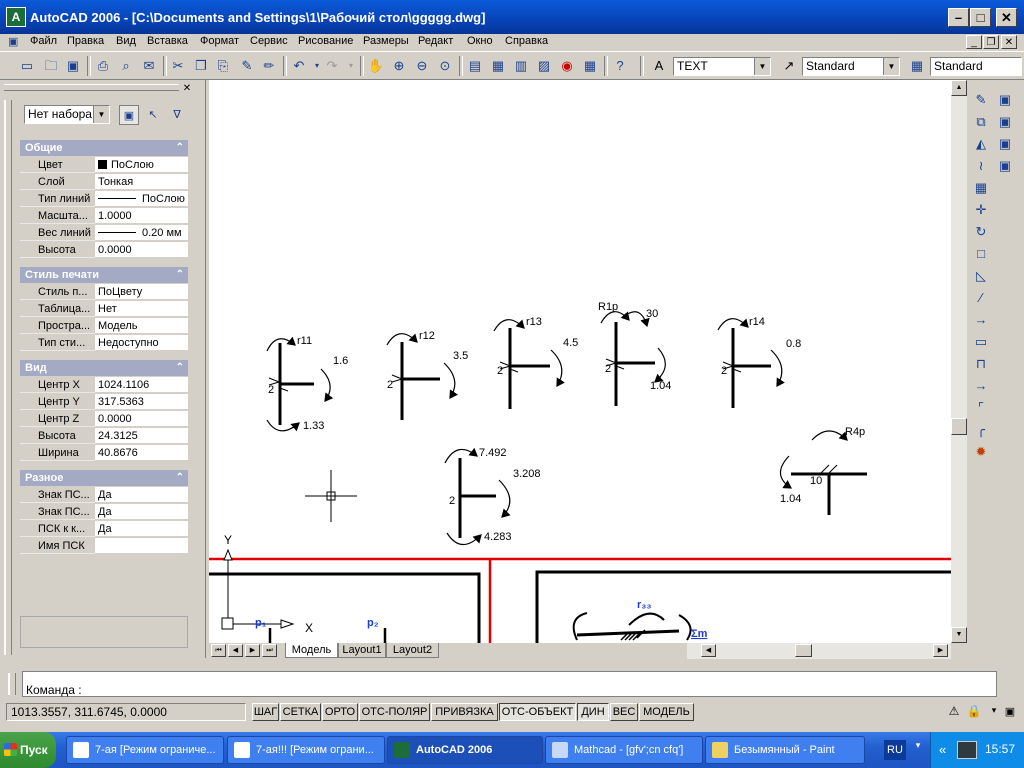  What do you see at coordinates (201, 66) in the screenshot?
I see `copy-icon: ❐` at bounding box center [201, 66].